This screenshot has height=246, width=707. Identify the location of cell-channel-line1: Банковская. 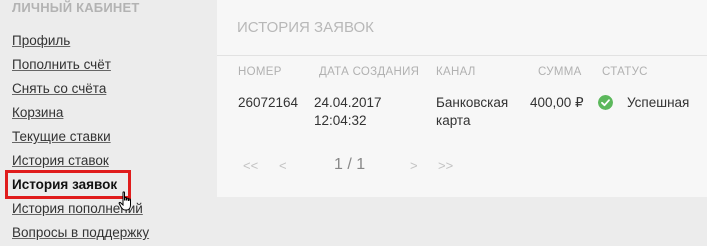
(472, 102).